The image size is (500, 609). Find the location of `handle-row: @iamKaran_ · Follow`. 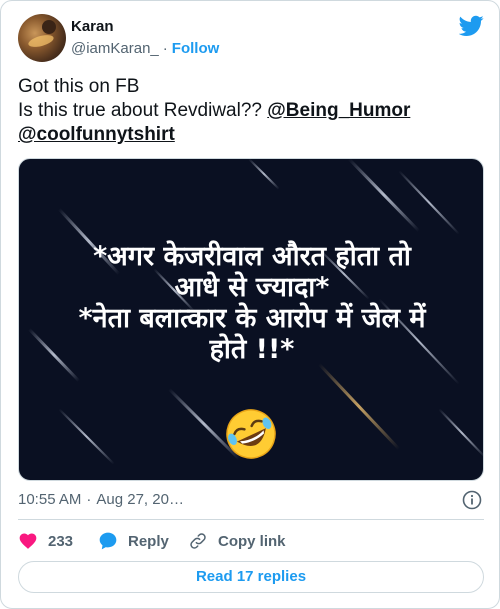

handle-row: @iamKaran_ · Follow is located at coordinates (145, 48).